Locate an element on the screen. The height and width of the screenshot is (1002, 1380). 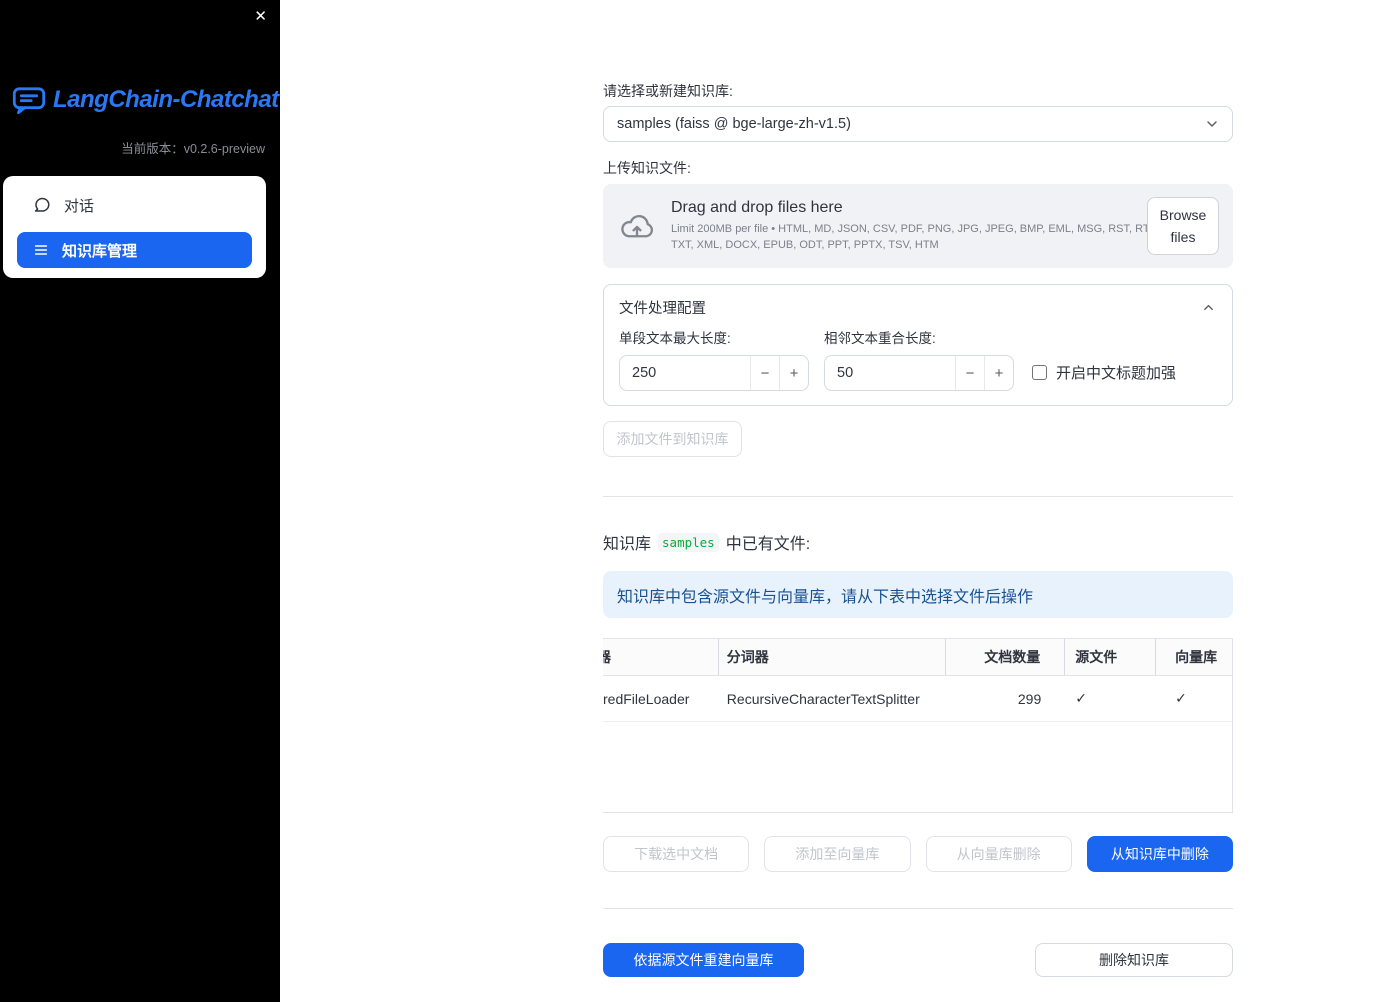
cell-vector-check: ✓ is located at coordinates (1181, 698).